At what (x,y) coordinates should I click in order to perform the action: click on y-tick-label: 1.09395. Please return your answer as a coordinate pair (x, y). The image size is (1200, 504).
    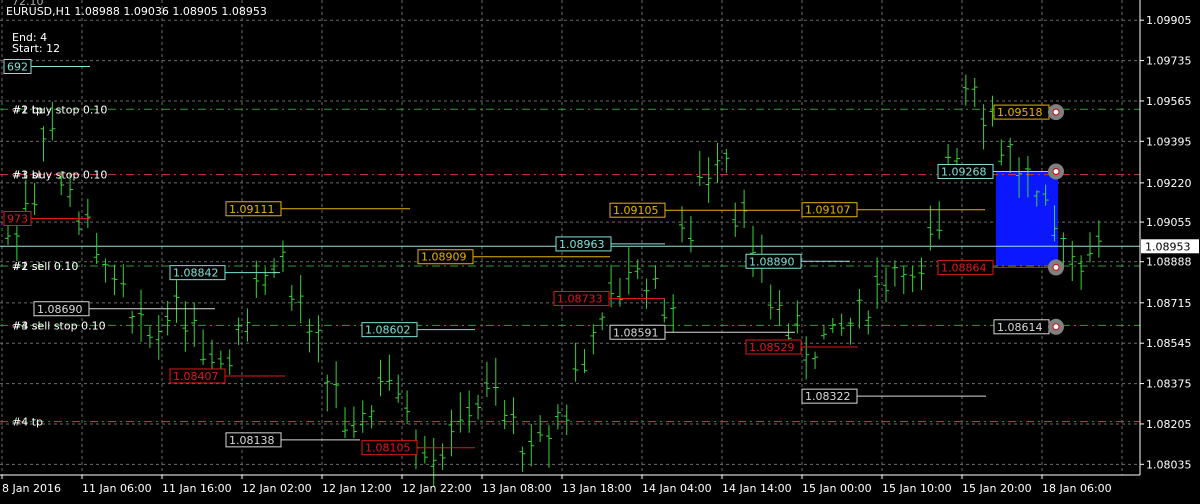
    Looking at the image, I should click on (1169, 141).